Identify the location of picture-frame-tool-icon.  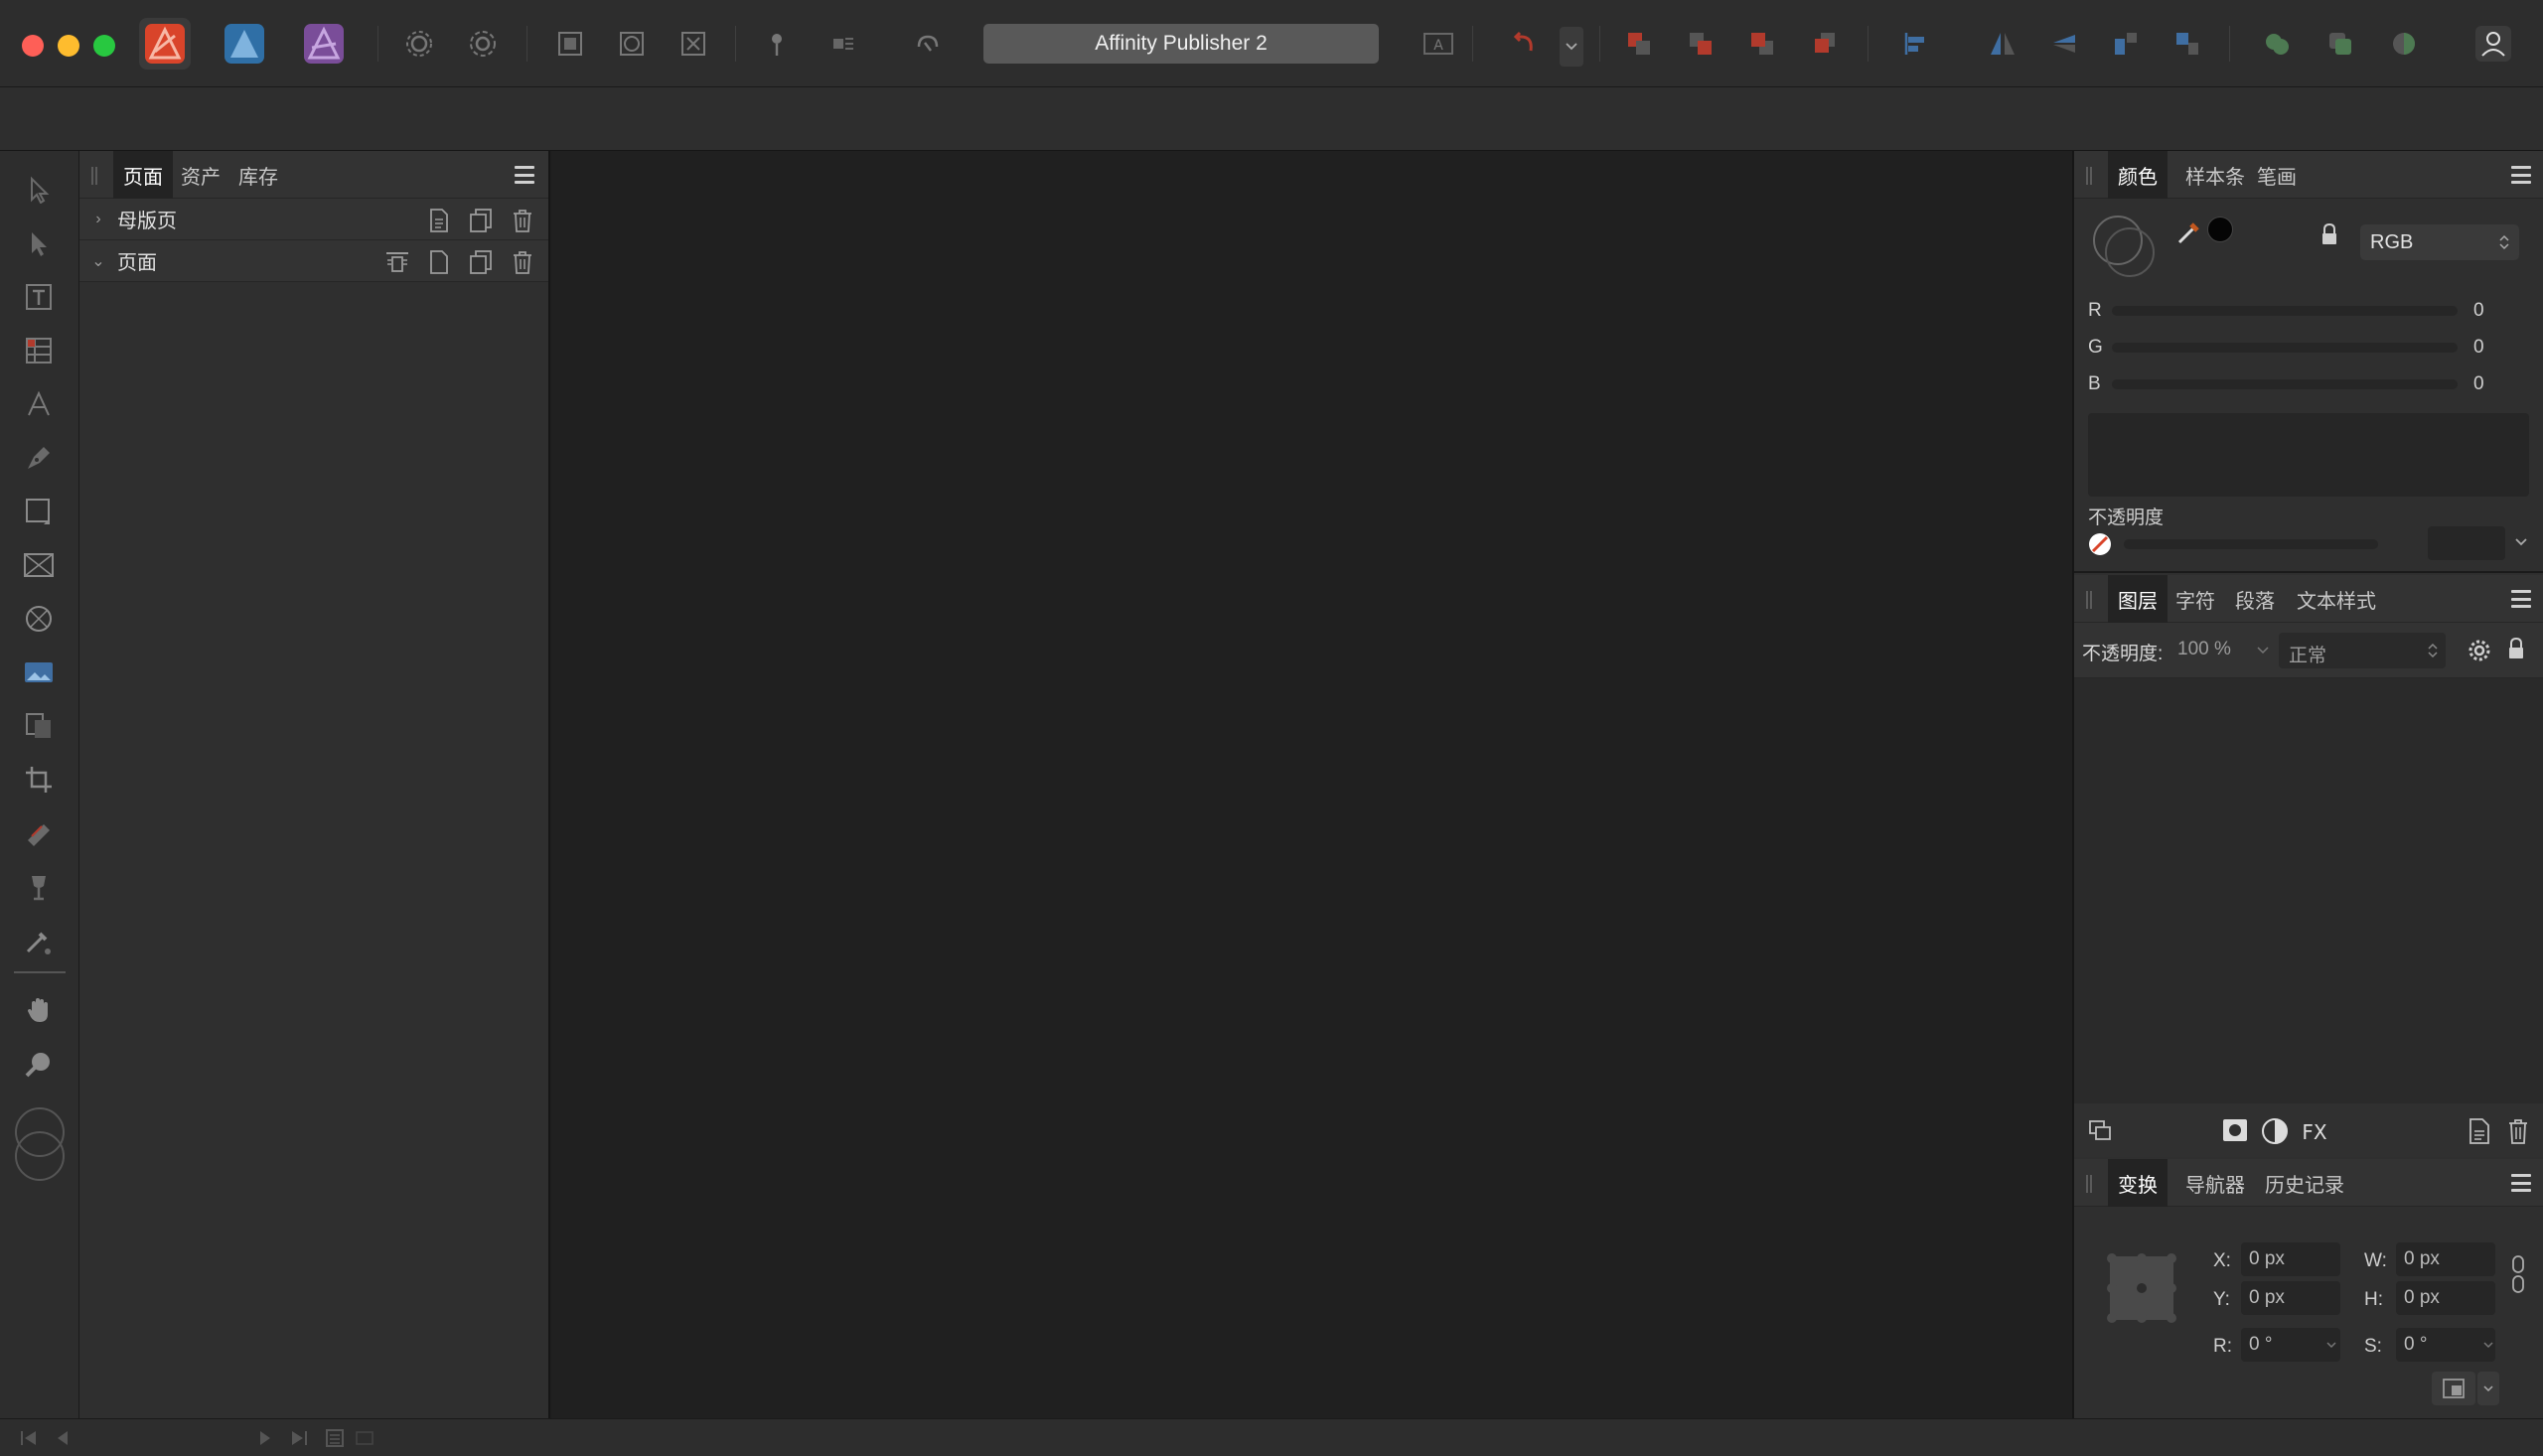
(39, 565).